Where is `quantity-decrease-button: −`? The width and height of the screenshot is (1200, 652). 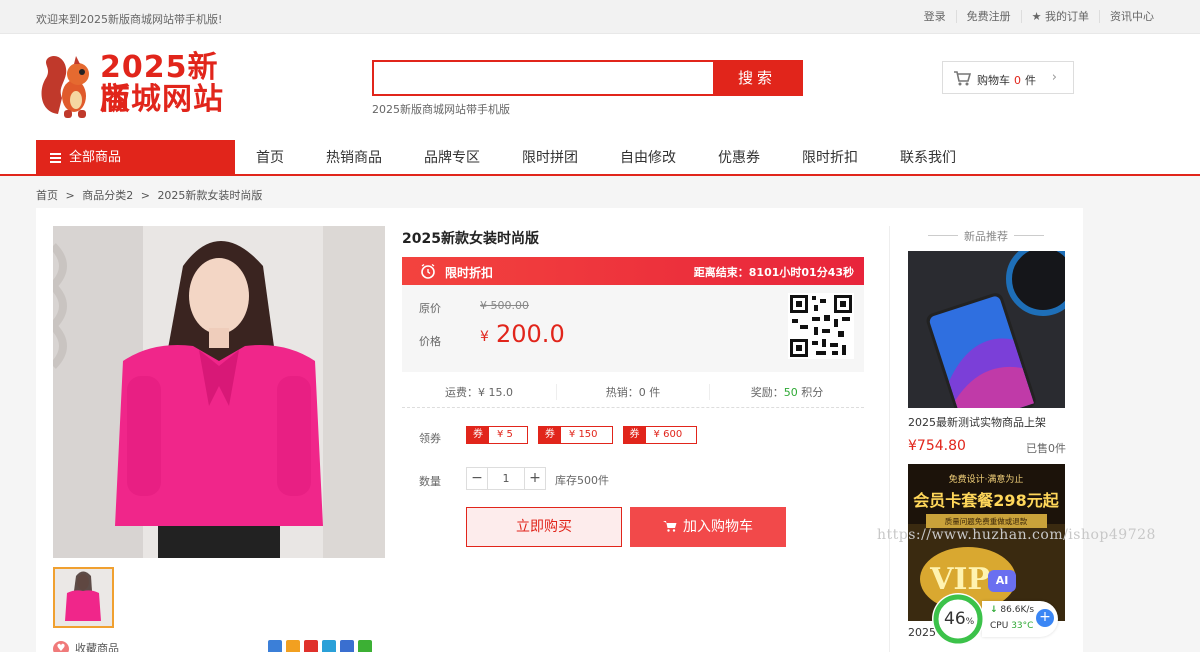
quantity-decrease-button: − is located at coordinates (477, 478).